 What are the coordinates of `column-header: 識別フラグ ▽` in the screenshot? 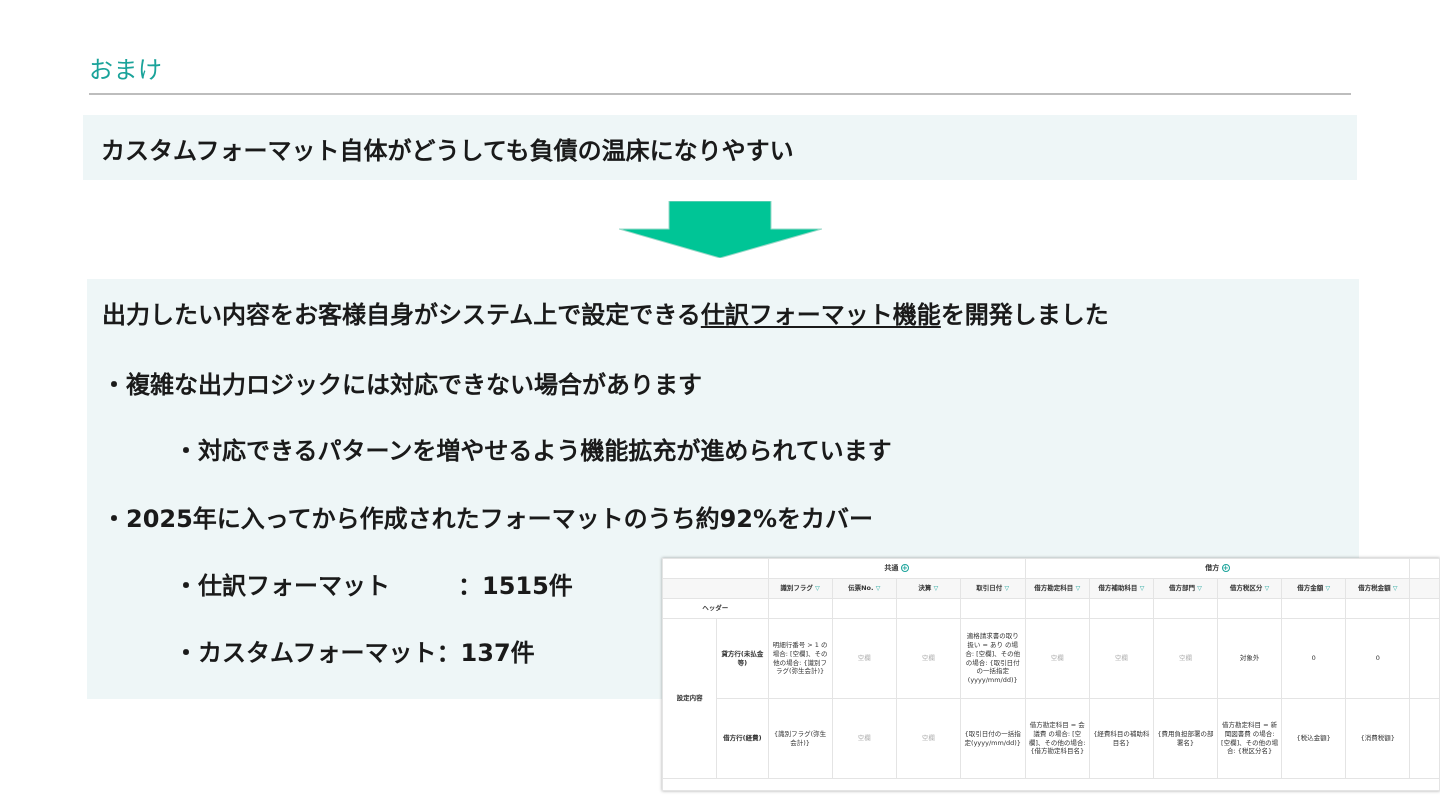 It's located at (800, 588).